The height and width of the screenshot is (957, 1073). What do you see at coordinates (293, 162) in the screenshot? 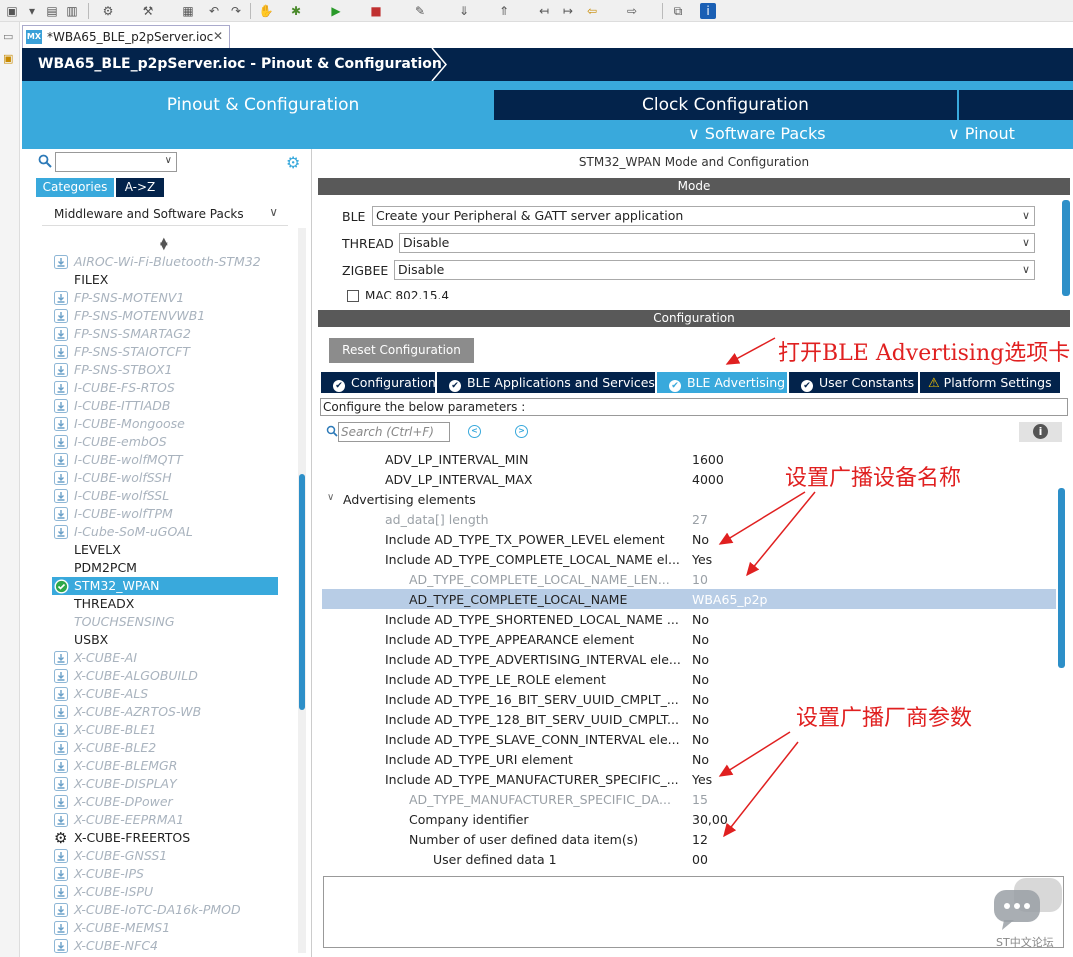
I see `gear-icon: ⚙` at bounding box center [293, 162].